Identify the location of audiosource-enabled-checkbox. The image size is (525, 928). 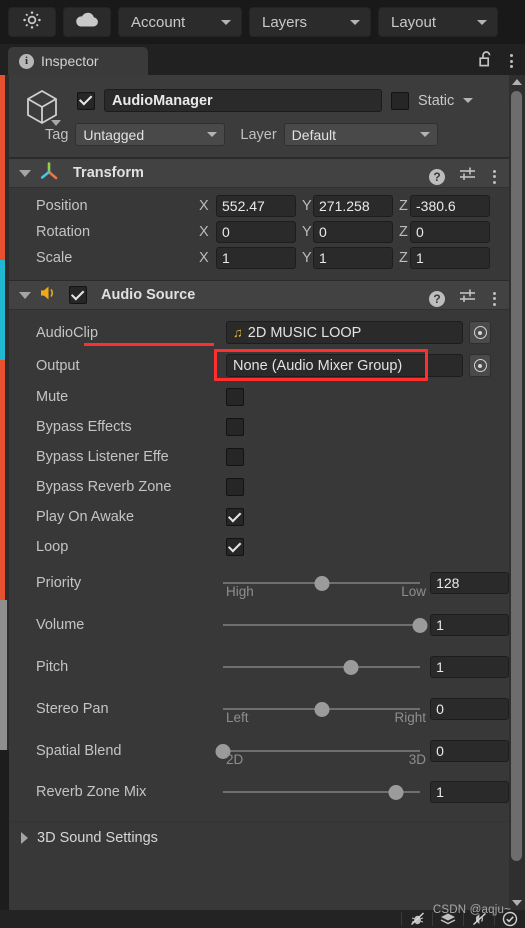
(78, 295).